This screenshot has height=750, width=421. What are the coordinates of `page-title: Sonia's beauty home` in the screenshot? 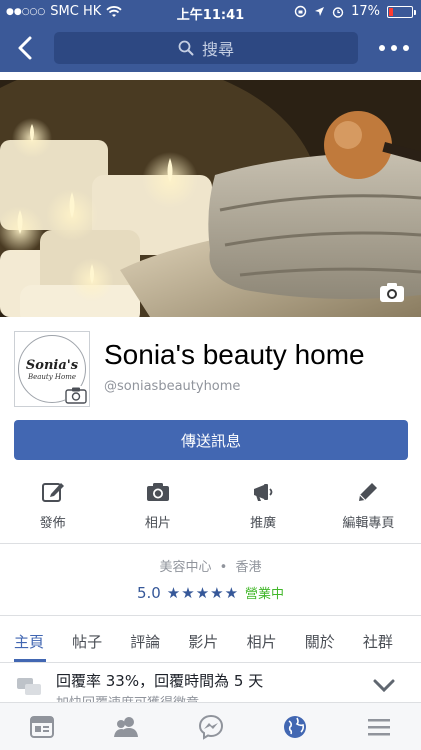 It's located at (234, 354).